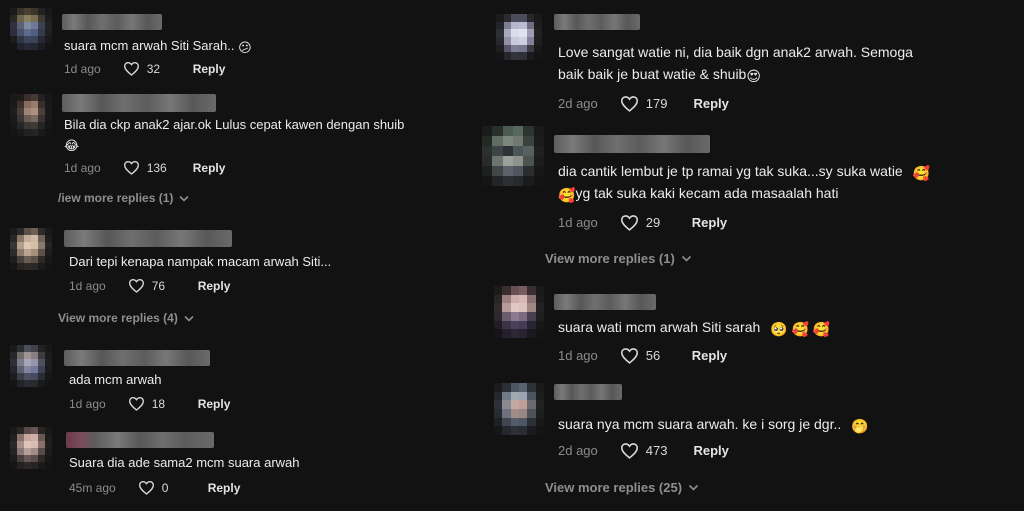  Describe the element at coordinates (610, 258) in the screenshot. I see `view-more-replies-label: View more replies (1)` at that location.